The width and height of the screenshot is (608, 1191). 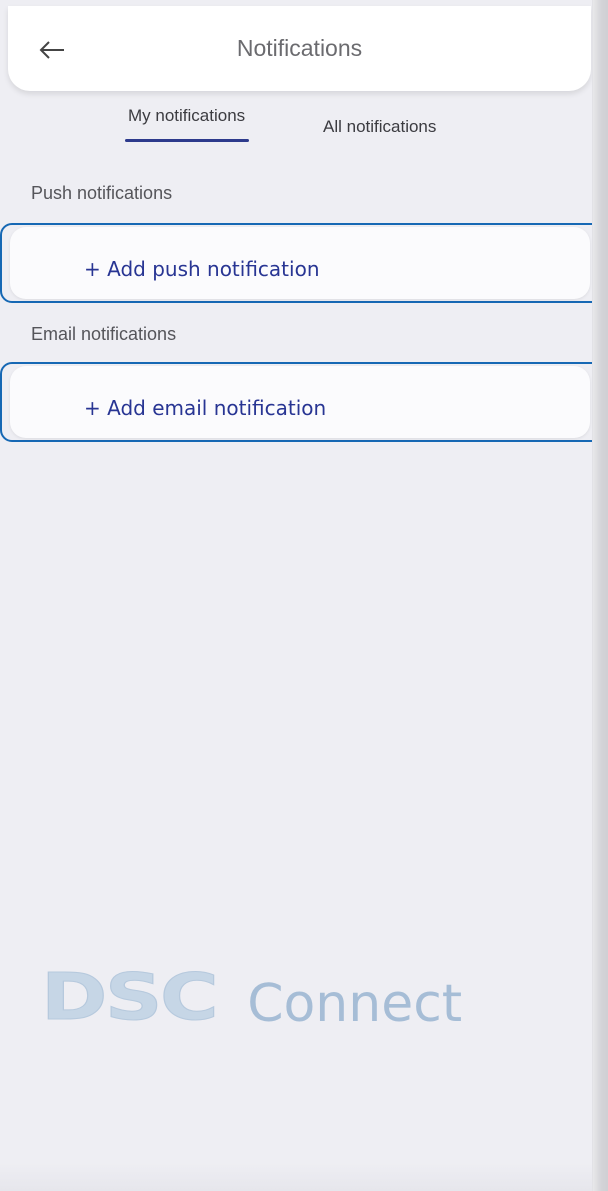 I want to click on add-push-notification-button: + Add push notification, so click(x=296, y=263).